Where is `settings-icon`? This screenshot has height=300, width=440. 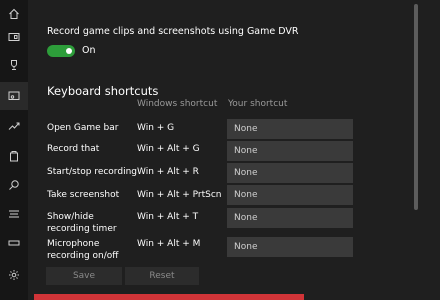 settings-icon is located at coordinates (14, 275).